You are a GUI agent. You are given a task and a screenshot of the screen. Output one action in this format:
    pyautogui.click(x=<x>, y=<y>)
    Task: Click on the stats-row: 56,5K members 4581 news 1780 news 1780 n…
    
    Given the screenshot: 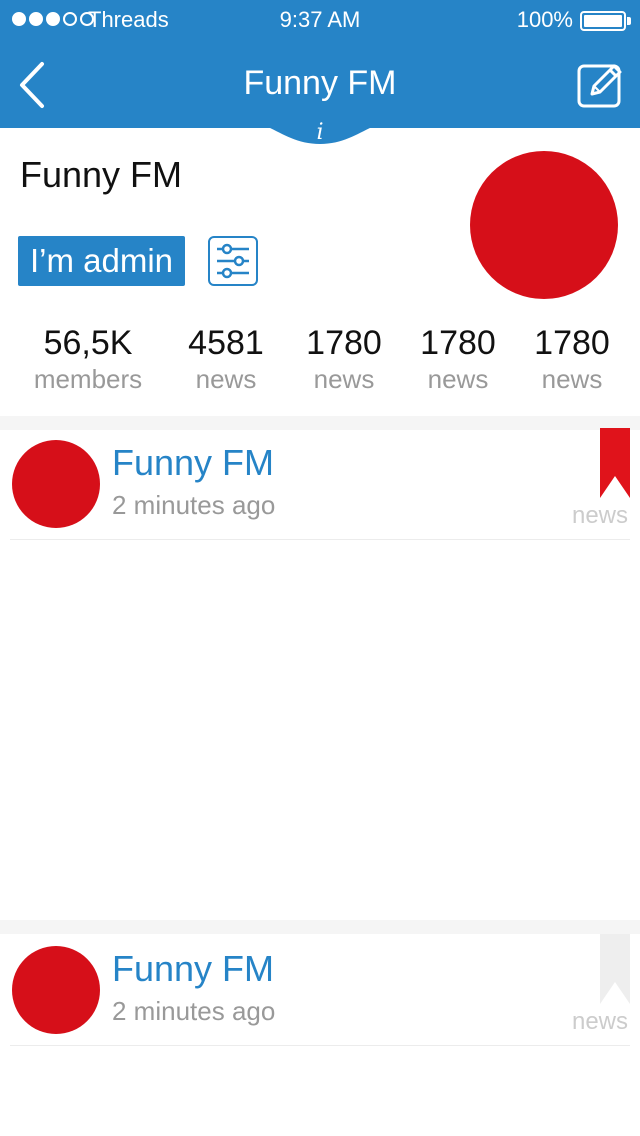 What is the action you would take?
    pyautogui.click(x=320, y=362)
    